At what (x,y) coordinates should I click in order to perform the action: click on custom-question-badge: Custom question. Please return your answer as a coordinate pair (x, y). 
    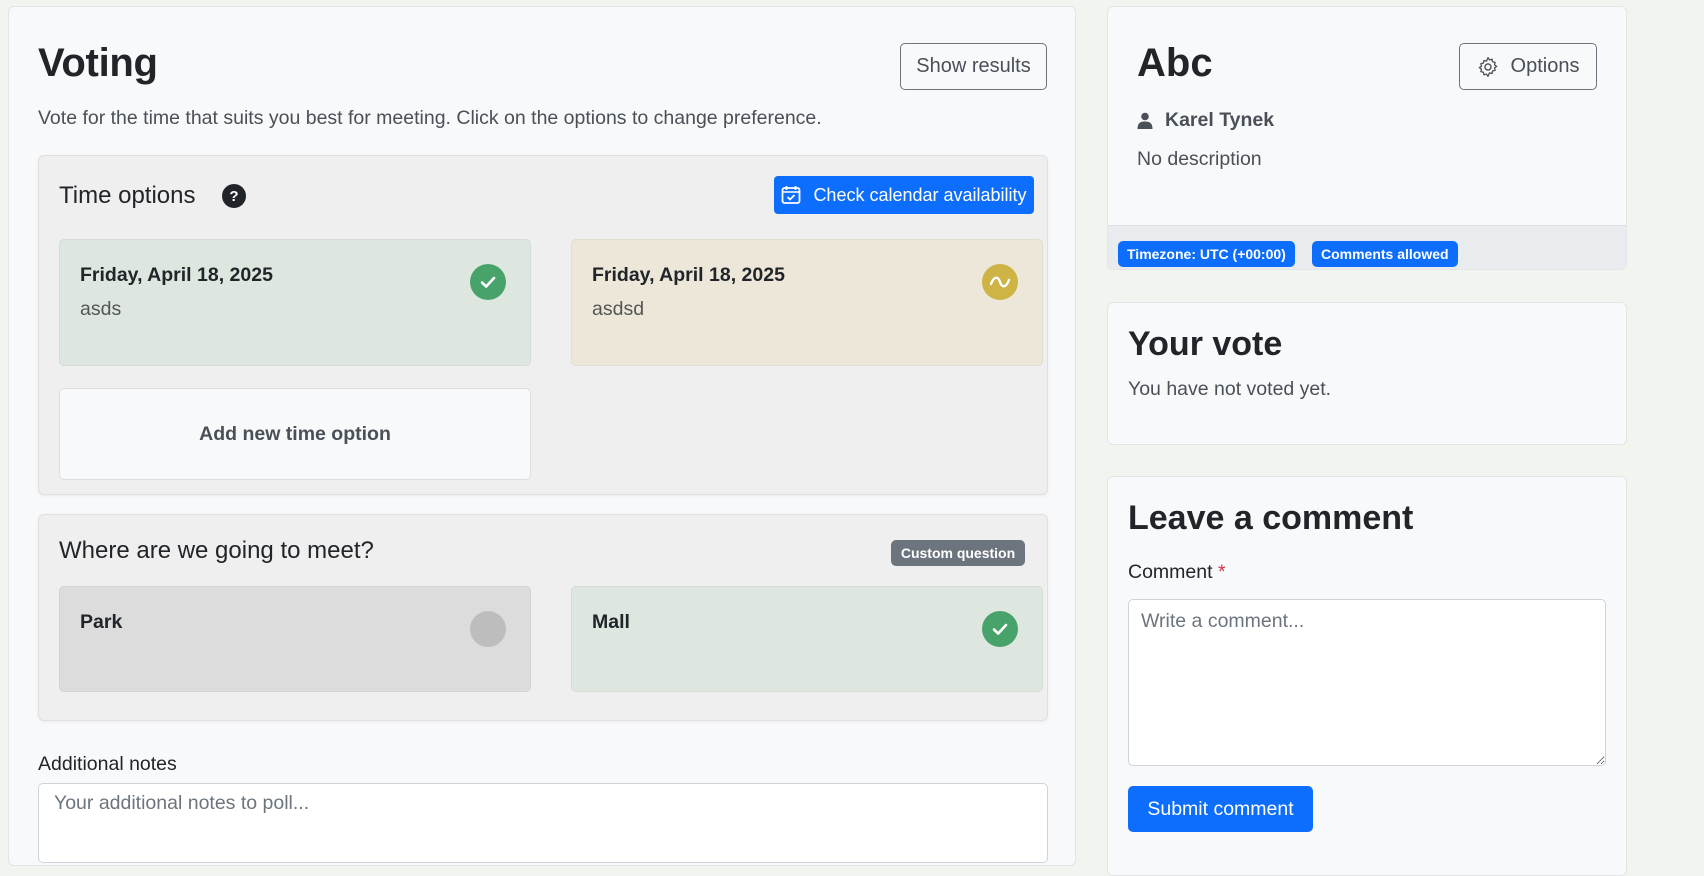
    Looking at the image, I should click on (958, 553).